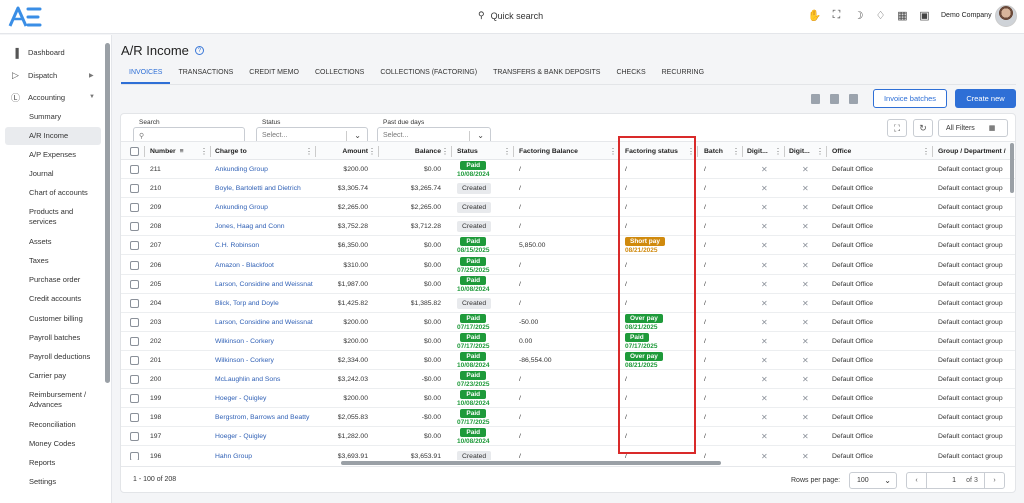  What do you see at coordinates (897, 128) in the screenshot?
I see `fit-columns-icon: ⛶` at bounding box center [897, 128].